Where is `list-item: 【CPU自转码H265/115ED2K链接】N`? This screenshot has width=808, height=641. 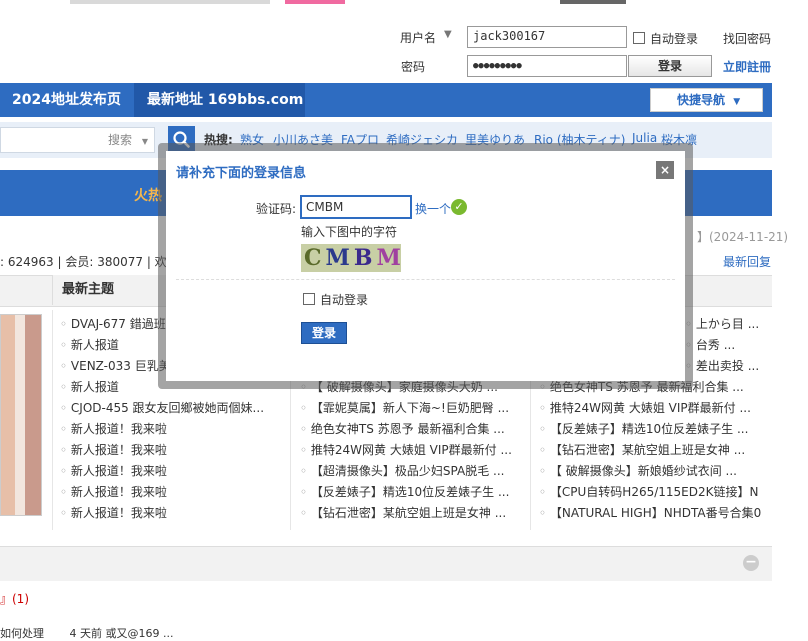 list-item: 【CPU自转码H265/115ED2K链接】N is located at coordinates (652, 492).